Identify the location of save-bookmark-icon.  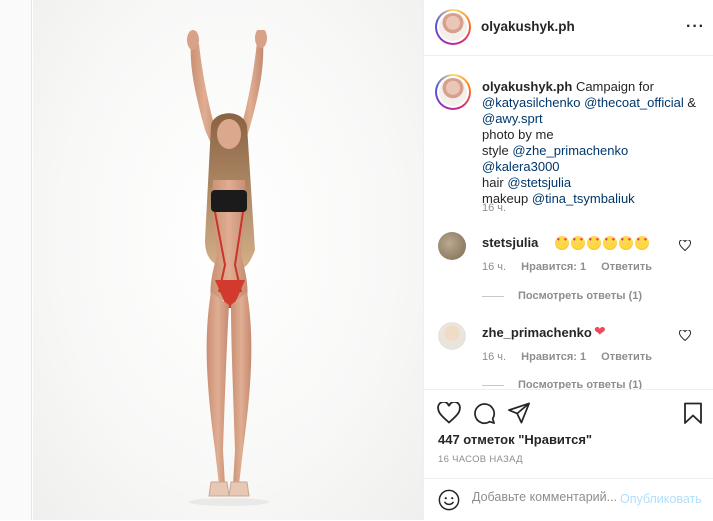
(693, 413).